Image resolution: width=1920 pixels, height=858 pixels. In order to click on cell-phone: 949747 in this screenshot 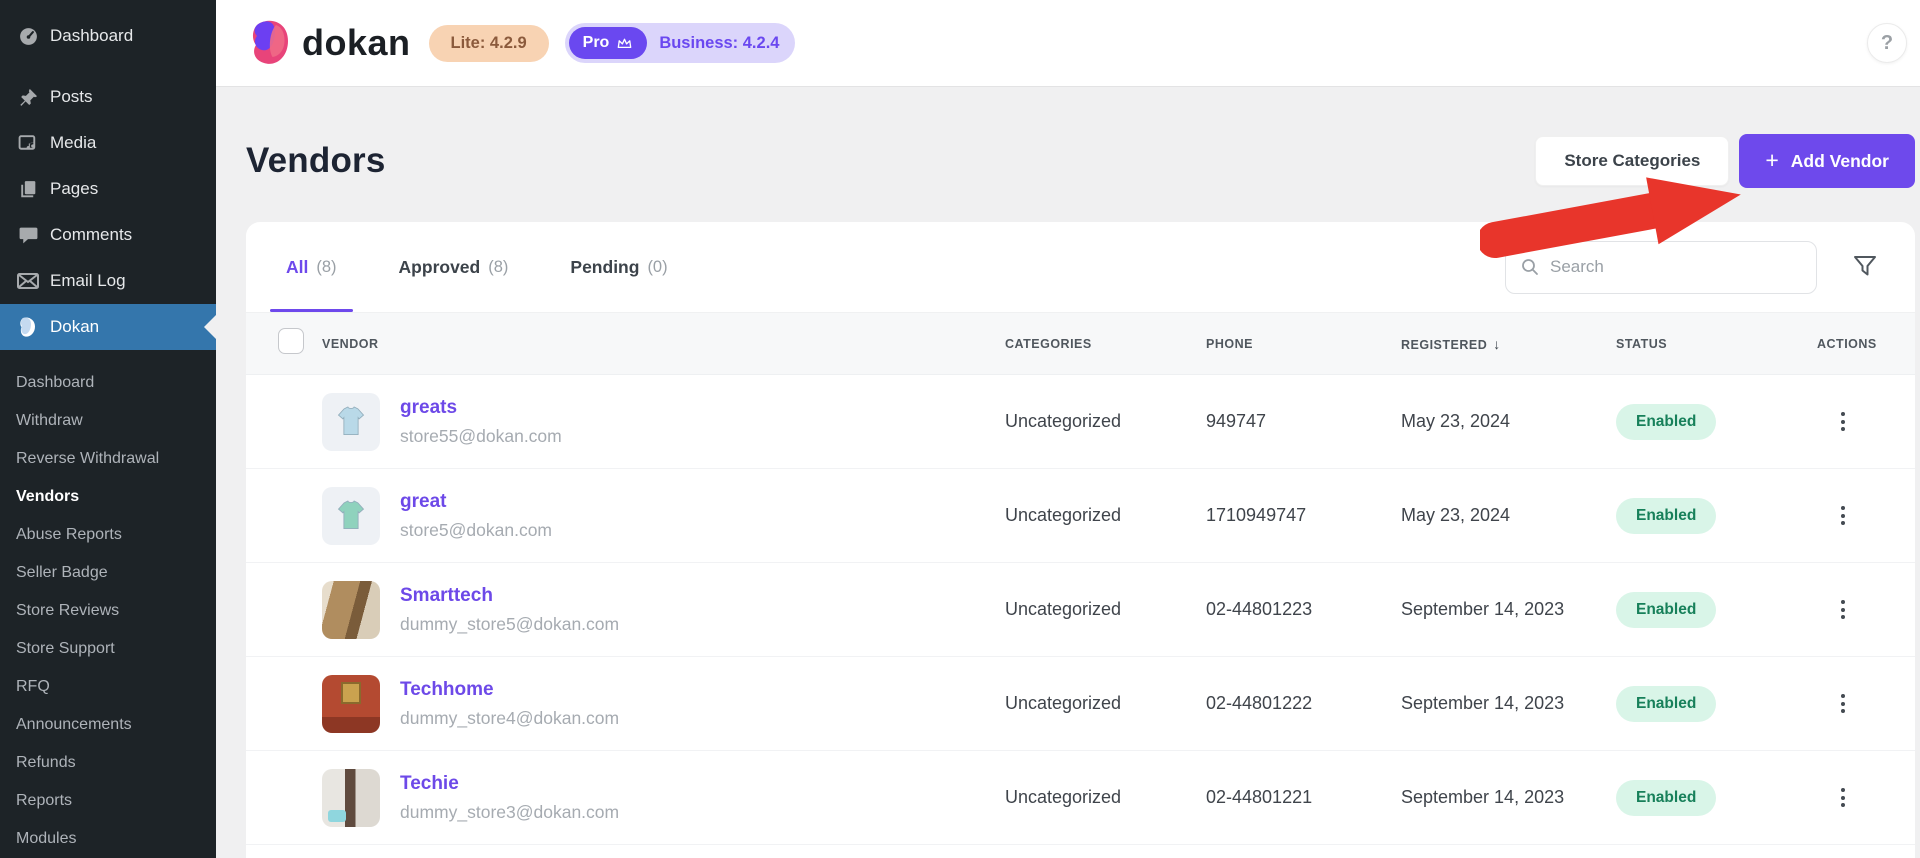, I will do `click(1236, 421)`.